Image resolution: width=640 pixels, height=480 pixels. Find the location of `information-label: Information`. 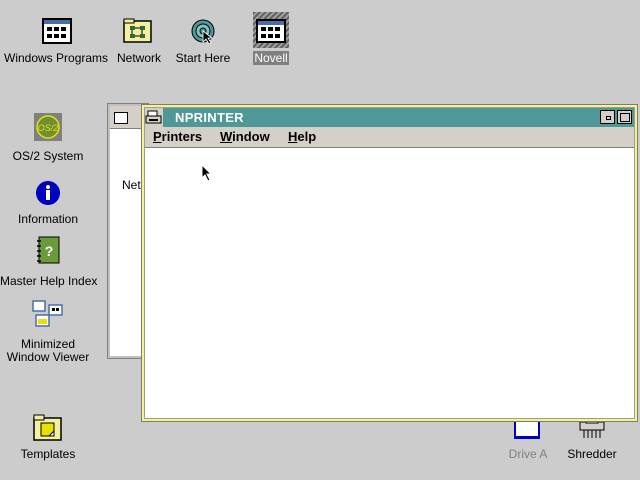

information-label: Information is located at coordinates (48, 219).